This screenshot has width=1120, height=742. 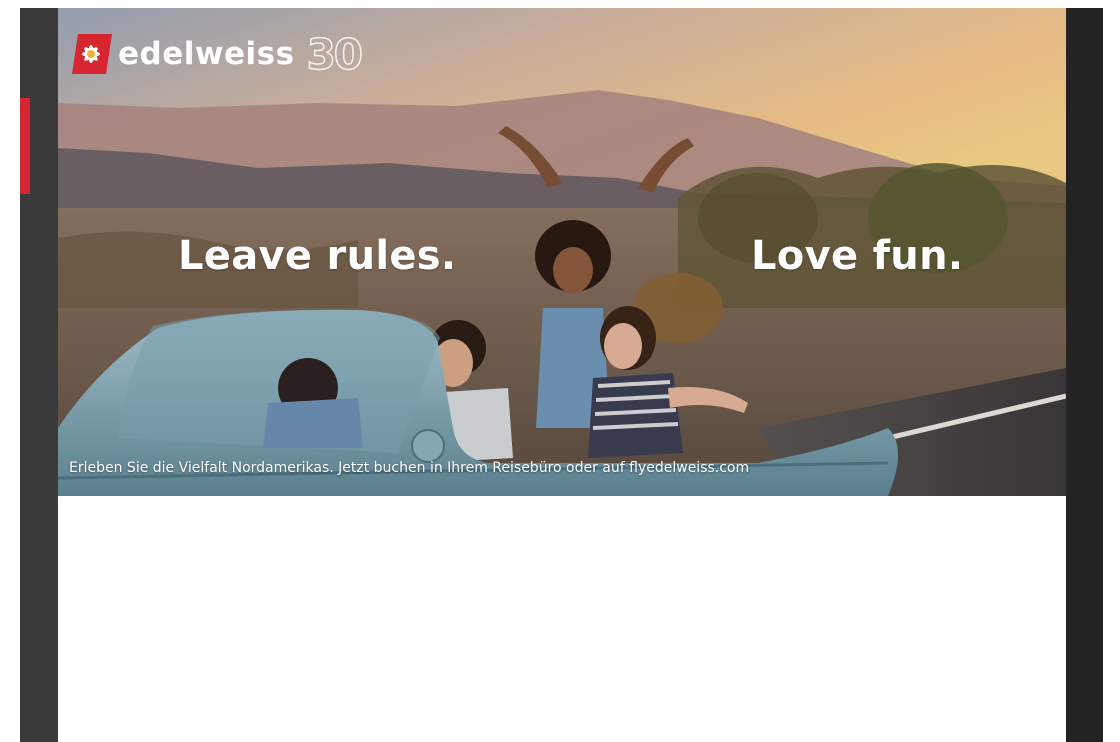 I want to click on edelweiss-flower-icon, so click(x=92, y=54).